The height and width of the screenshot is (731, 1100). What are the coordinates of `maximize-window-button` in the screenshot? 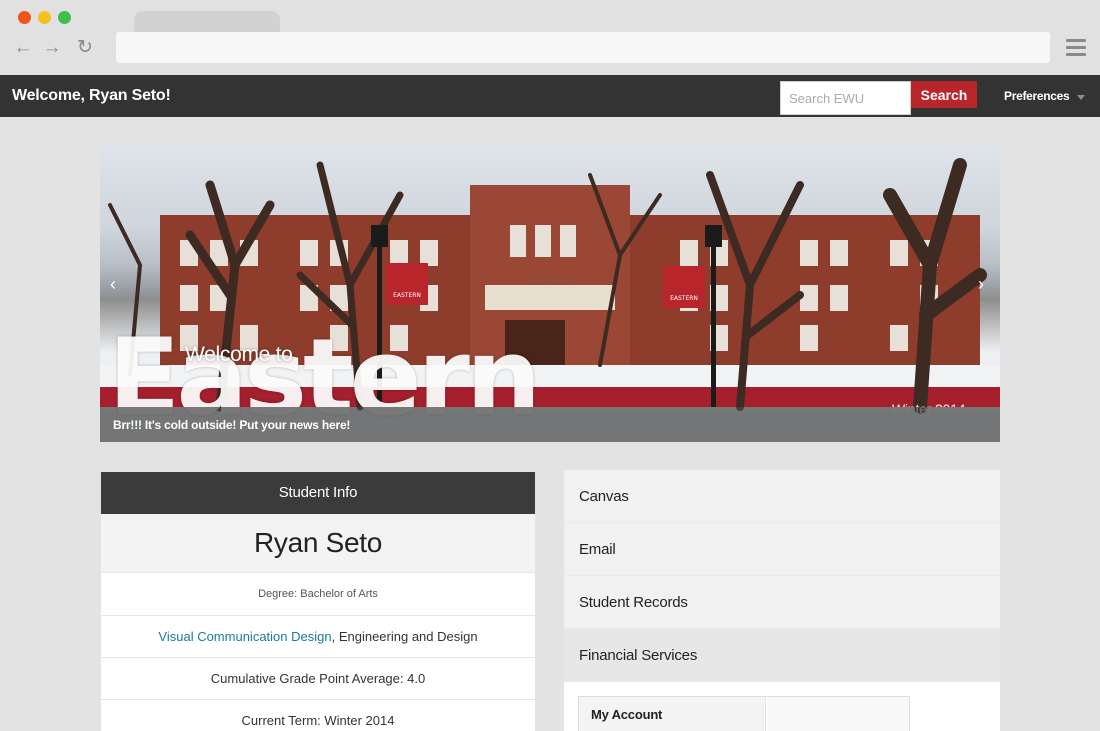 It's located at (64, 17).